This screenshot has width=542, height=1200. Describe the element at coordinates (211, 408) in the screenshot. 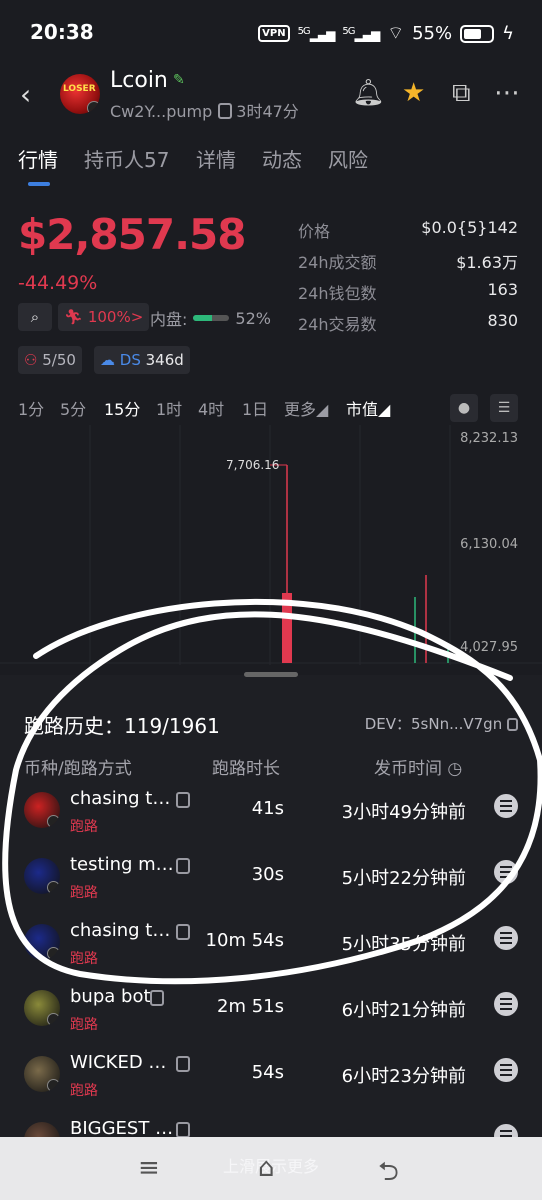

I see `tf-4h: 4时` at that location.